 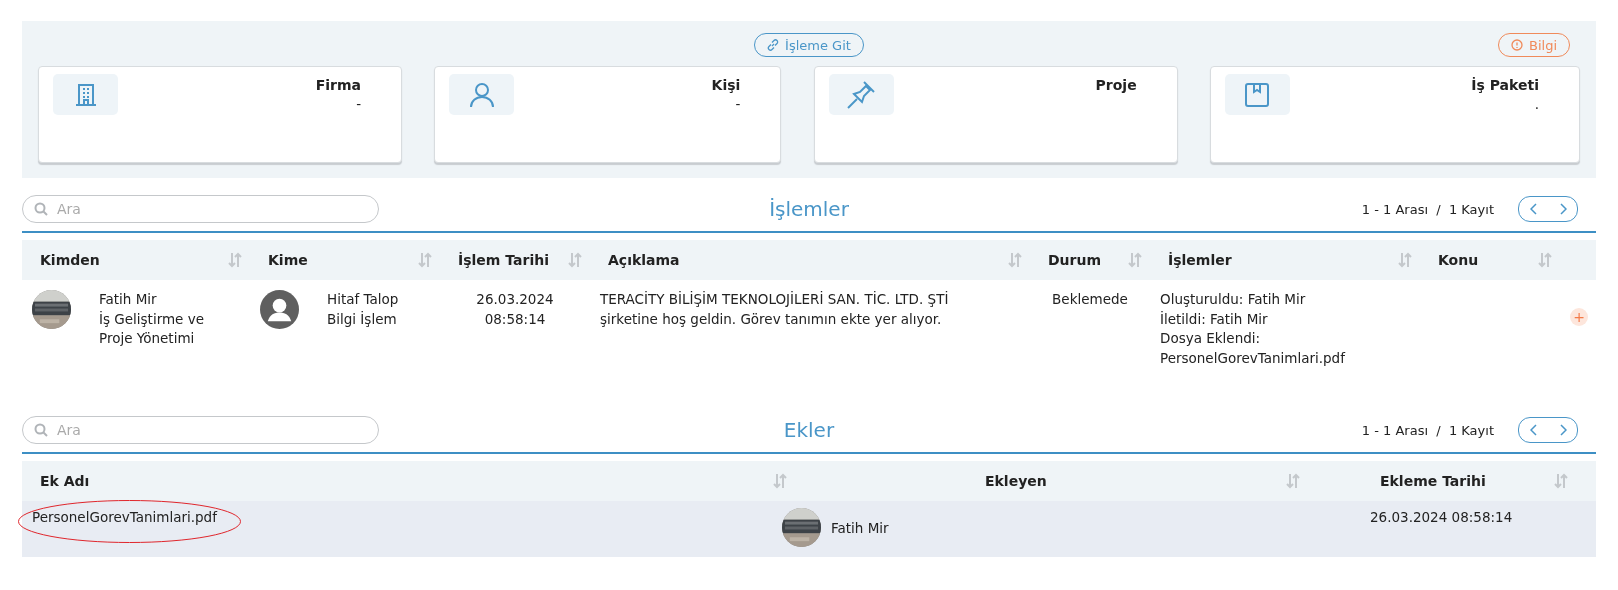 I want to click on sender-department: İş Geliştirme ve Proje Yönetimi, so click(x=152, y=328).